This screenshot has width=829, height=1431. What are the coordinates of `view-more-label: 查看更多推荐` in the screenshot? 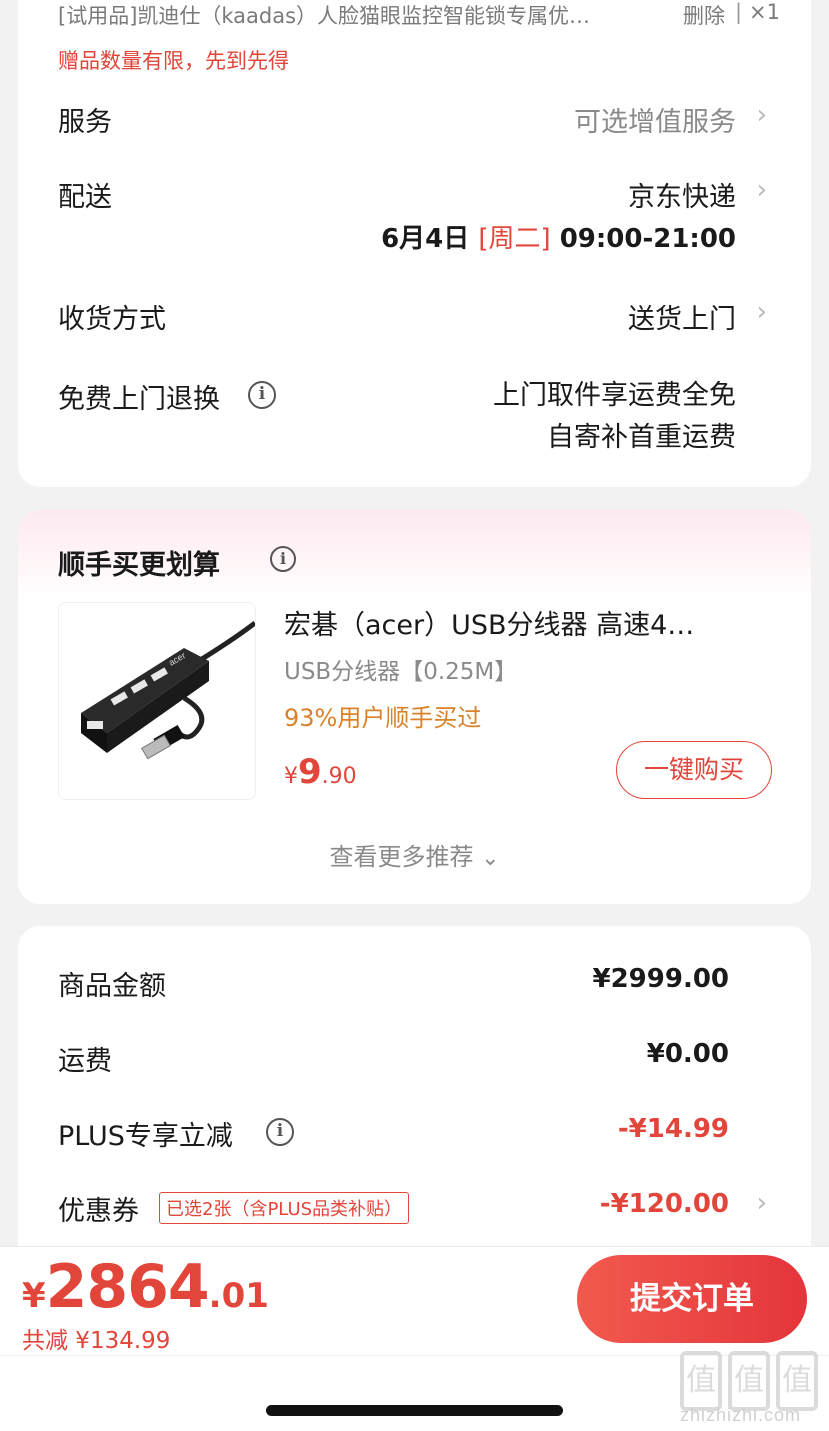 It's located at (401, 857).